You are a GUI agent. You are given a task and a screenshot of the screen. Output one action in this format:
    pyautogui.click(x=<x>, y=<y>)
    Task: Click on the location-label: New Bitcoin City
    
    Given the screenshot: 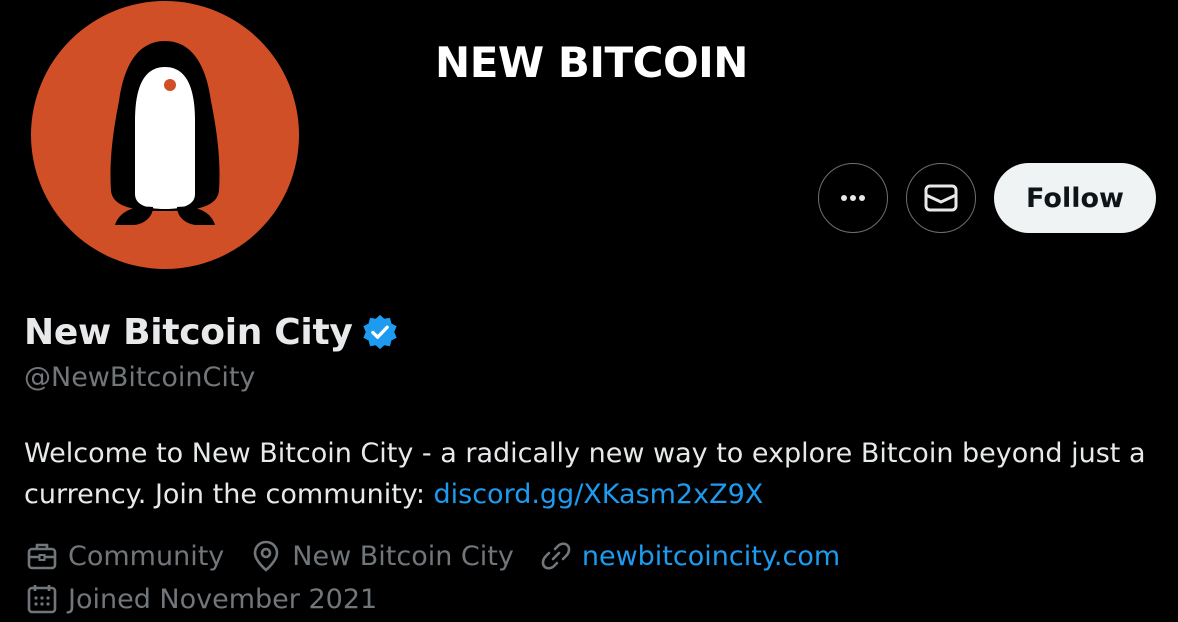 What is the action you would take?
    pyautogui.click(x=403, y=556)
    